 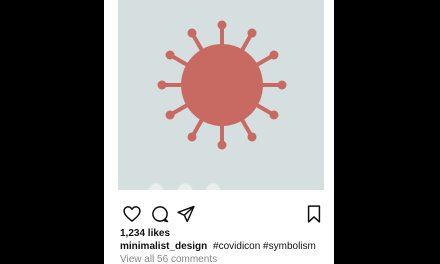 I want to click on post-actions, so click(x=221, y=215).